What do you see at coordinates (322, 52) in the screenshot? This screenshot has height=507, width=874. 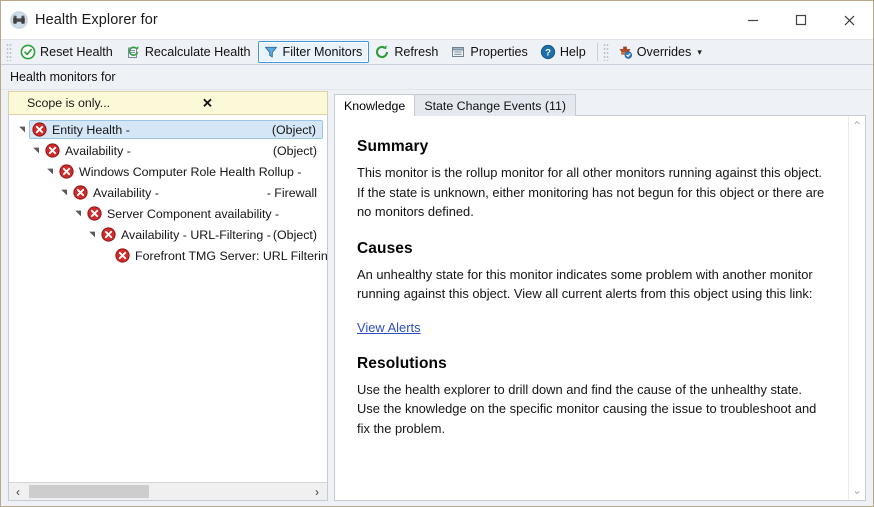 I see `filter-monitors-label: Filter Monitors` at bounding box center [322, 52].